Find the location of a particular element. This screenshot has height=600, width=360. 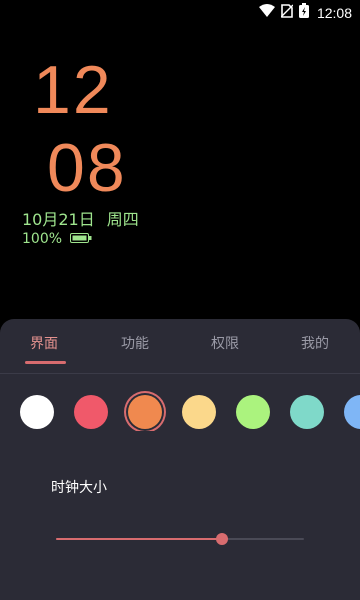

status-icons: 12:08 is located at coordinates (305, 12).